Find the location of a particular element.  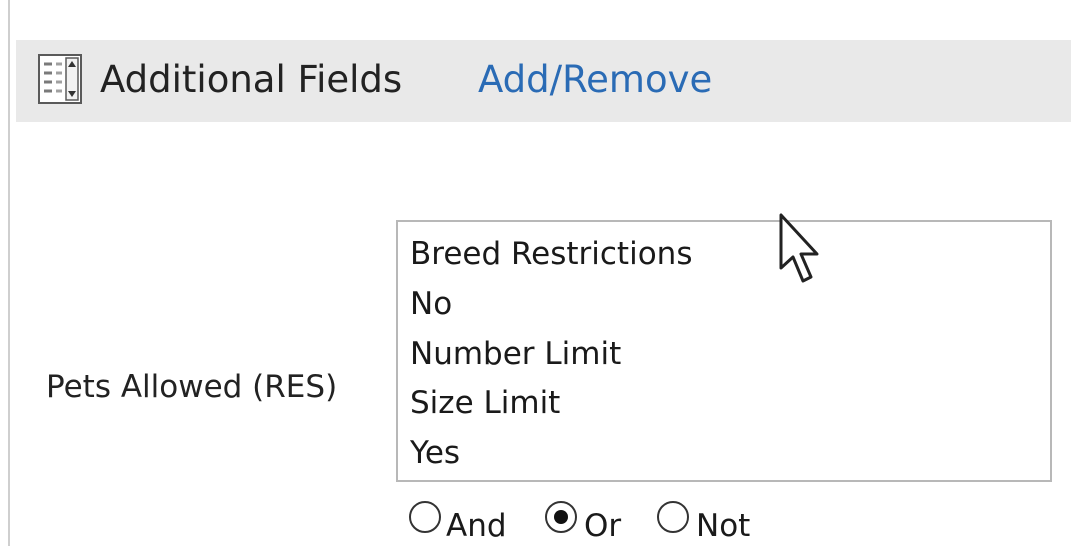

panel-left-border is located at coordinates (9, 273).